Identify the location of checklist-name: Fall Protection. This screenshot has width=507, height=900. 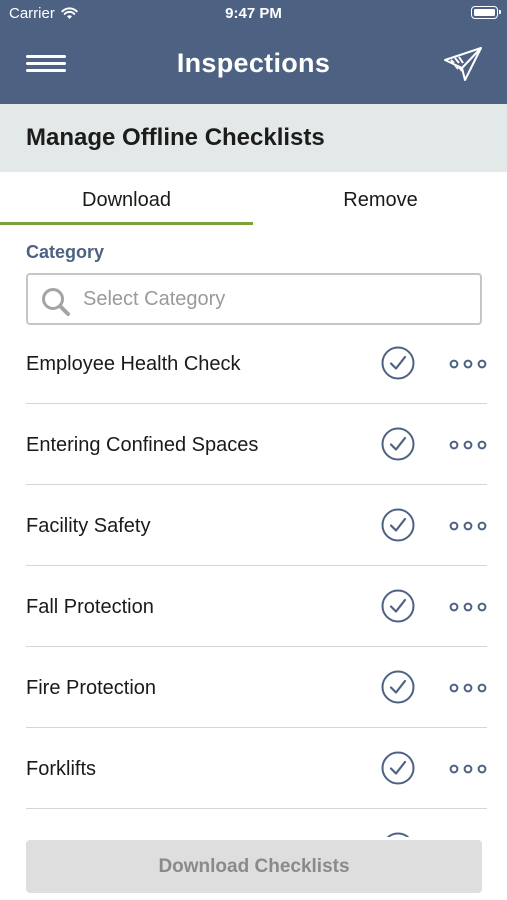
(90, 607).